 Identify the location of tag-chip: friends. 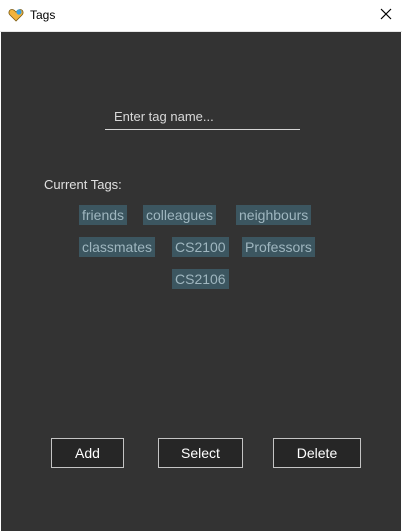
(103, 215).